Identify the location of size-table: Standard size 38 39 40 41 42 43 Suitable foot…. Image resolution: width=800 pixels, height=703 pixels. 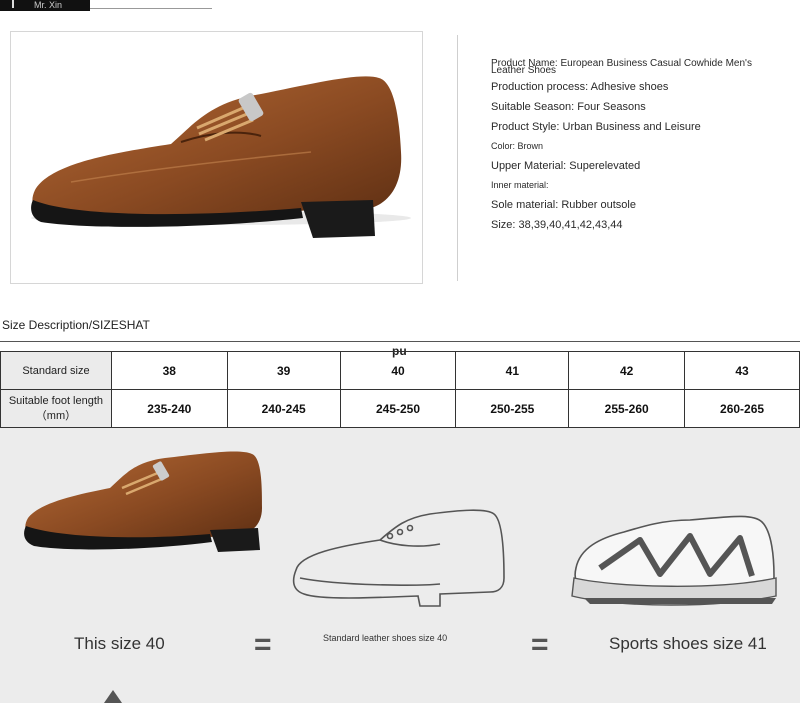
(400, 389).